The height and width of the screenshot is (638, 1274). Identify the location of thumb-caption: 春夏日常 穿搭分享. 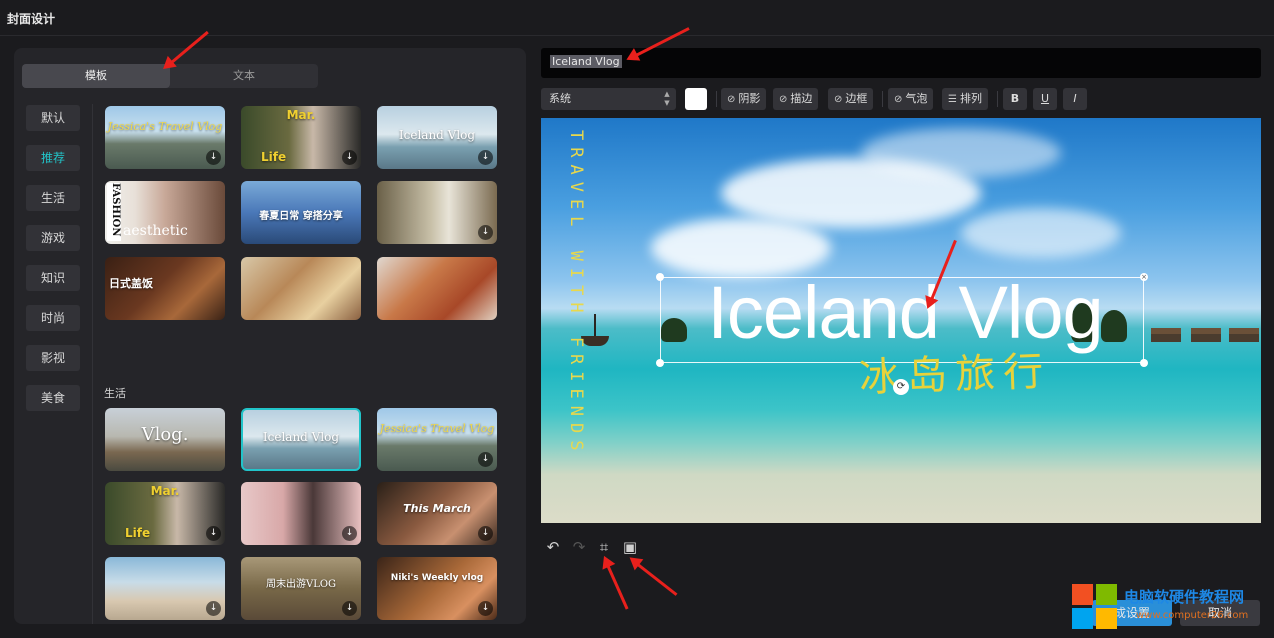
(301, 216).